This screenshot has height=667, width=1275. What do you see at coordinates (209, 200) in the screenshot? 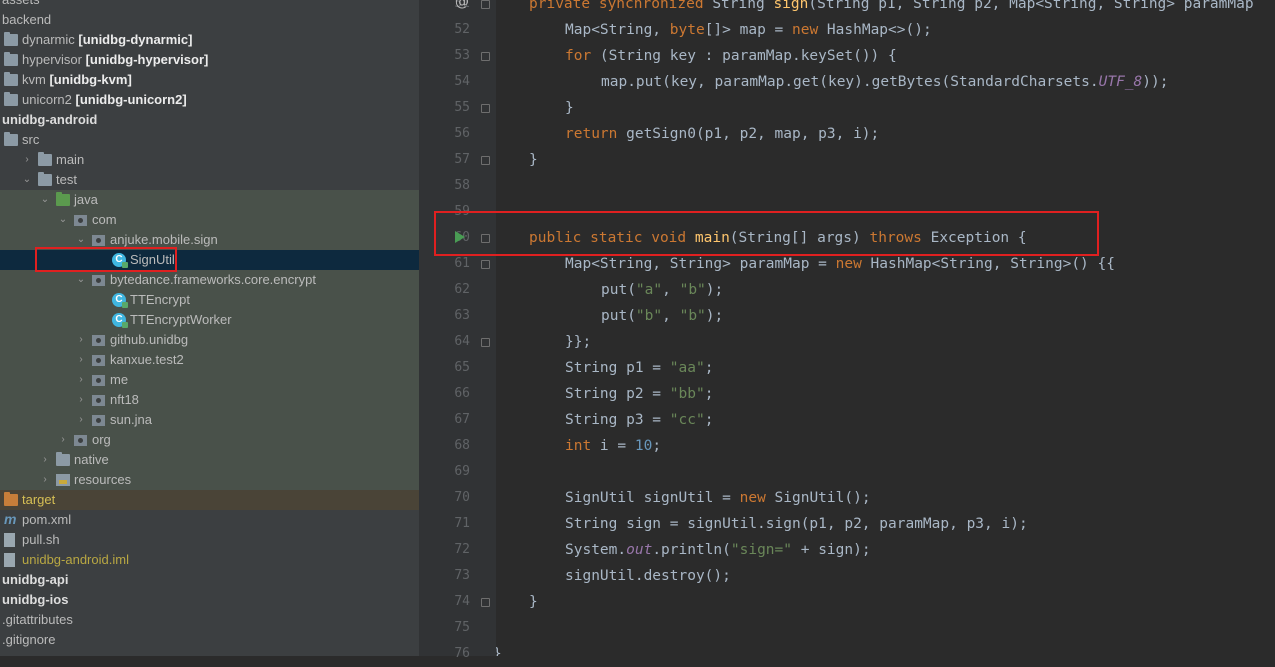
I see `tree-item-java: ⌄ java` at bounding box center [209, 200].